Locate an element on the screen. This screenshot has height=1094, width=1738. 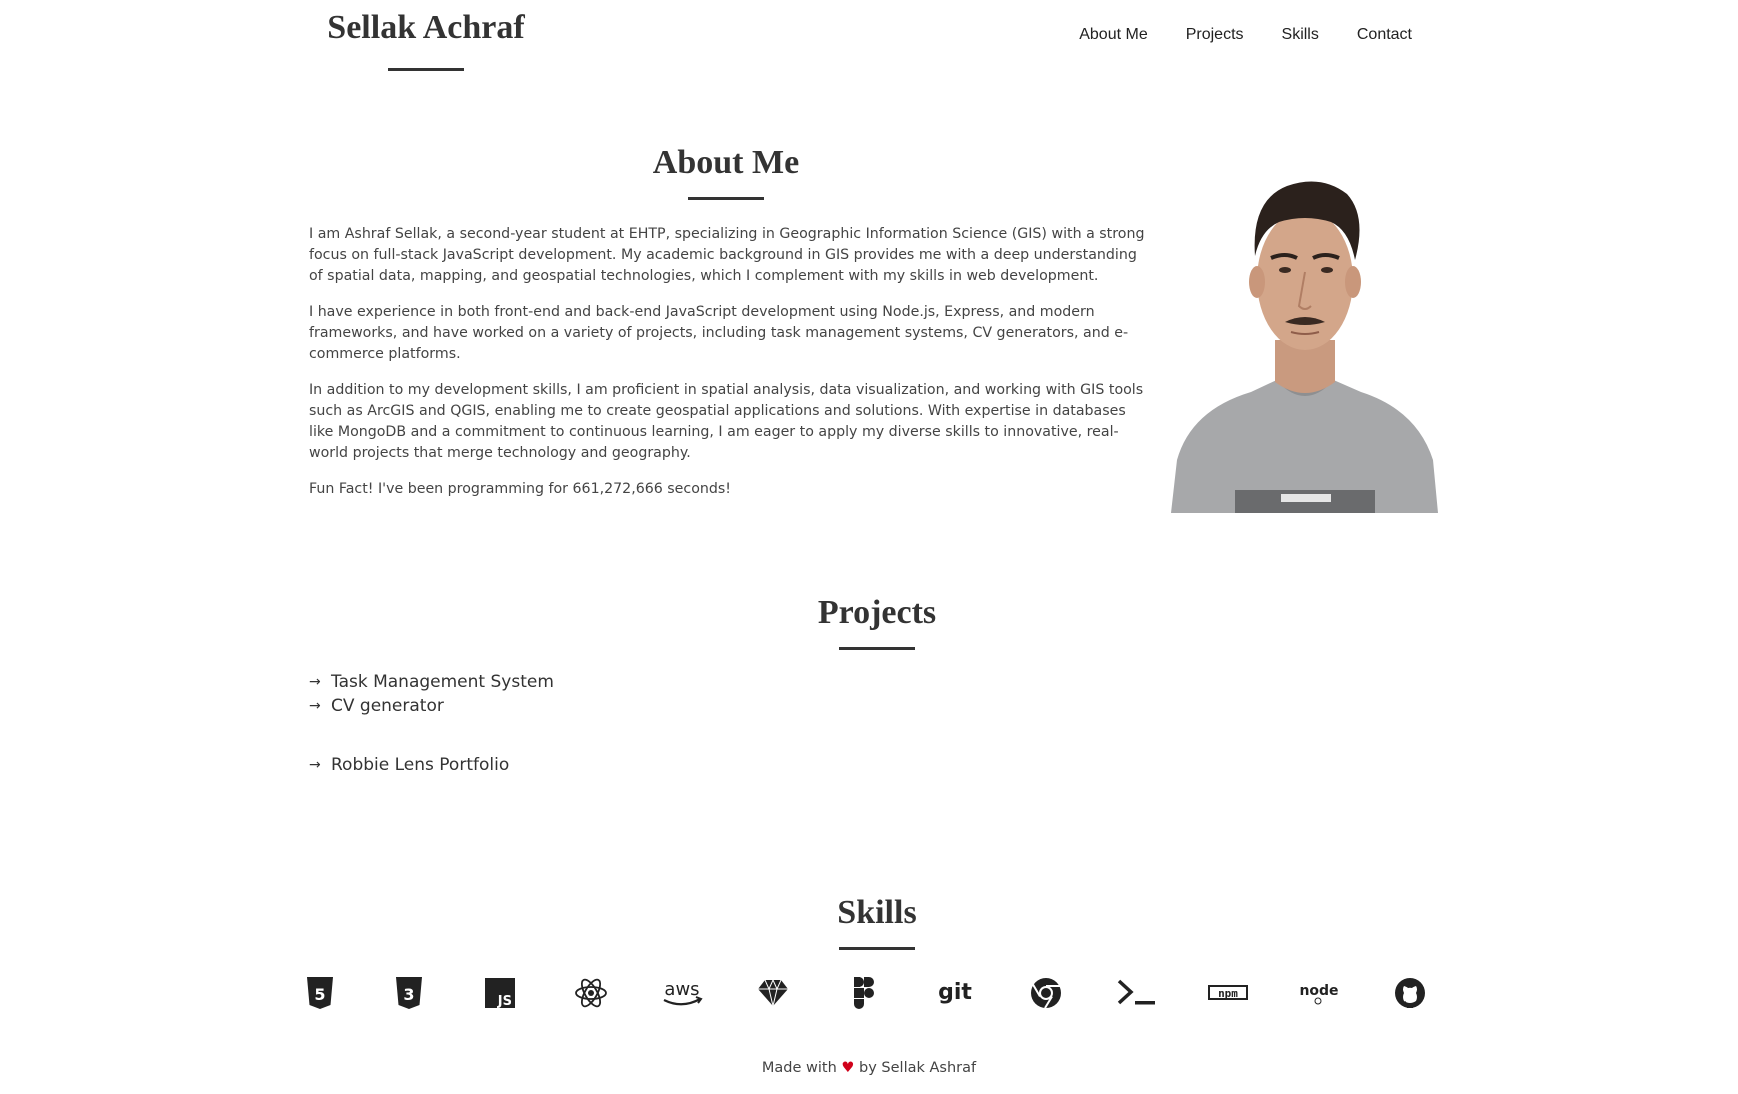
svg-text: 5 is located at coordinates (319, 994).